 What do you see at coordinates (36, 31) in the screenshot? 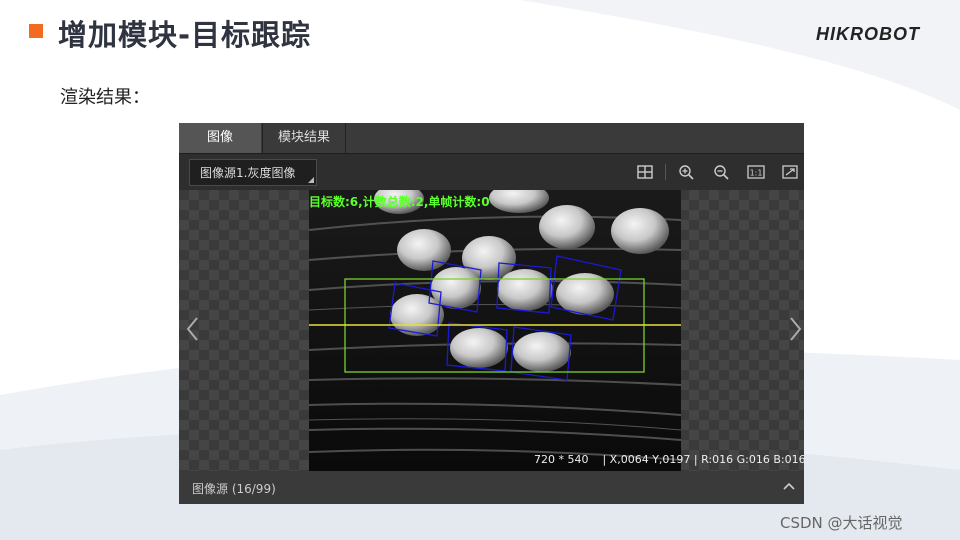
I see `title-marker` at bounding box center [36, 31].